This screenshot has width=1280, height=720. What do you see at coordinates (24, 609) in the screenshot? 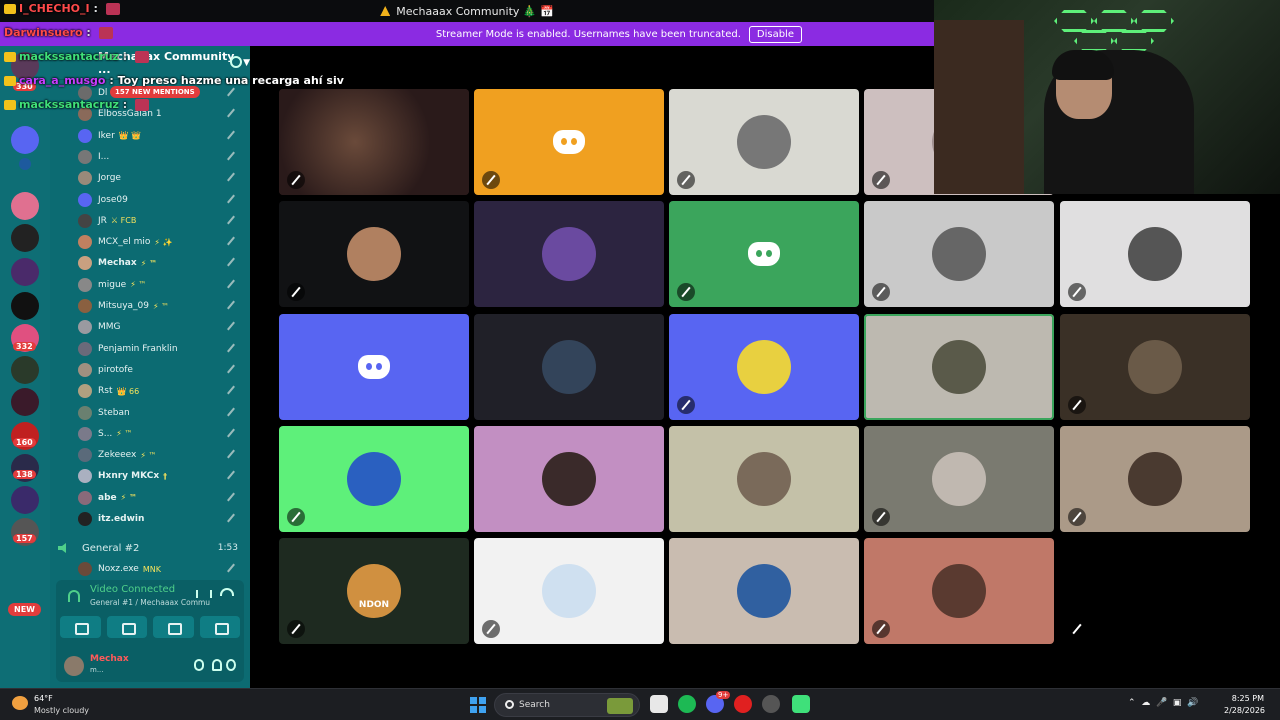
I see `new-unreads-badge: NEW` at bounding box center [24, 609].